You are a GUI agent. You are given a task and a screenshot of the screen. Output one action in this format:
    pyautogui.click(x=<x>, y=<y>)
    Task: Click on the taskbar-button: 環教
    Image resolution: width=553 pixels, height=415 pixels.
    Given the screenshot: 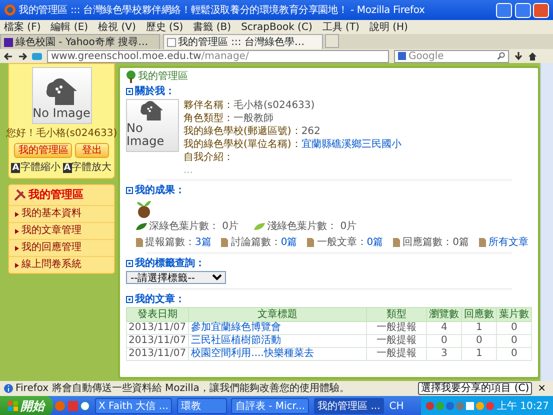 What is the action you would take?
    pyautogui.click(x=201, y=406)
    